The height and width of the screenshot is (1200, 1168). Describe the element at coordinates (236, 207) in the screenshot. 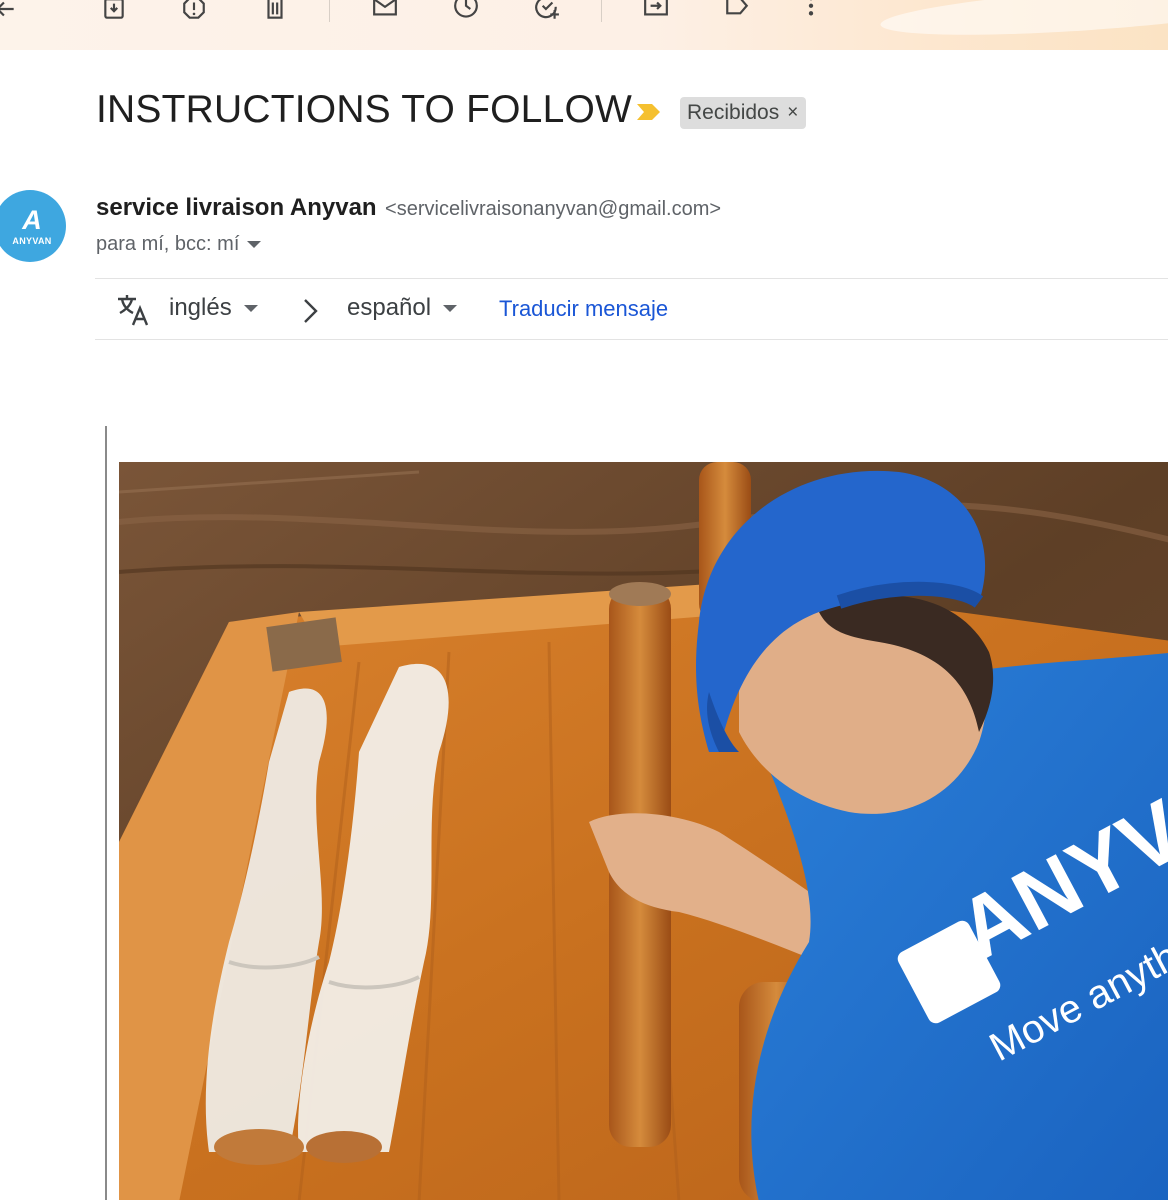

I see `sender-name: service livraison Anyvan` at that location.